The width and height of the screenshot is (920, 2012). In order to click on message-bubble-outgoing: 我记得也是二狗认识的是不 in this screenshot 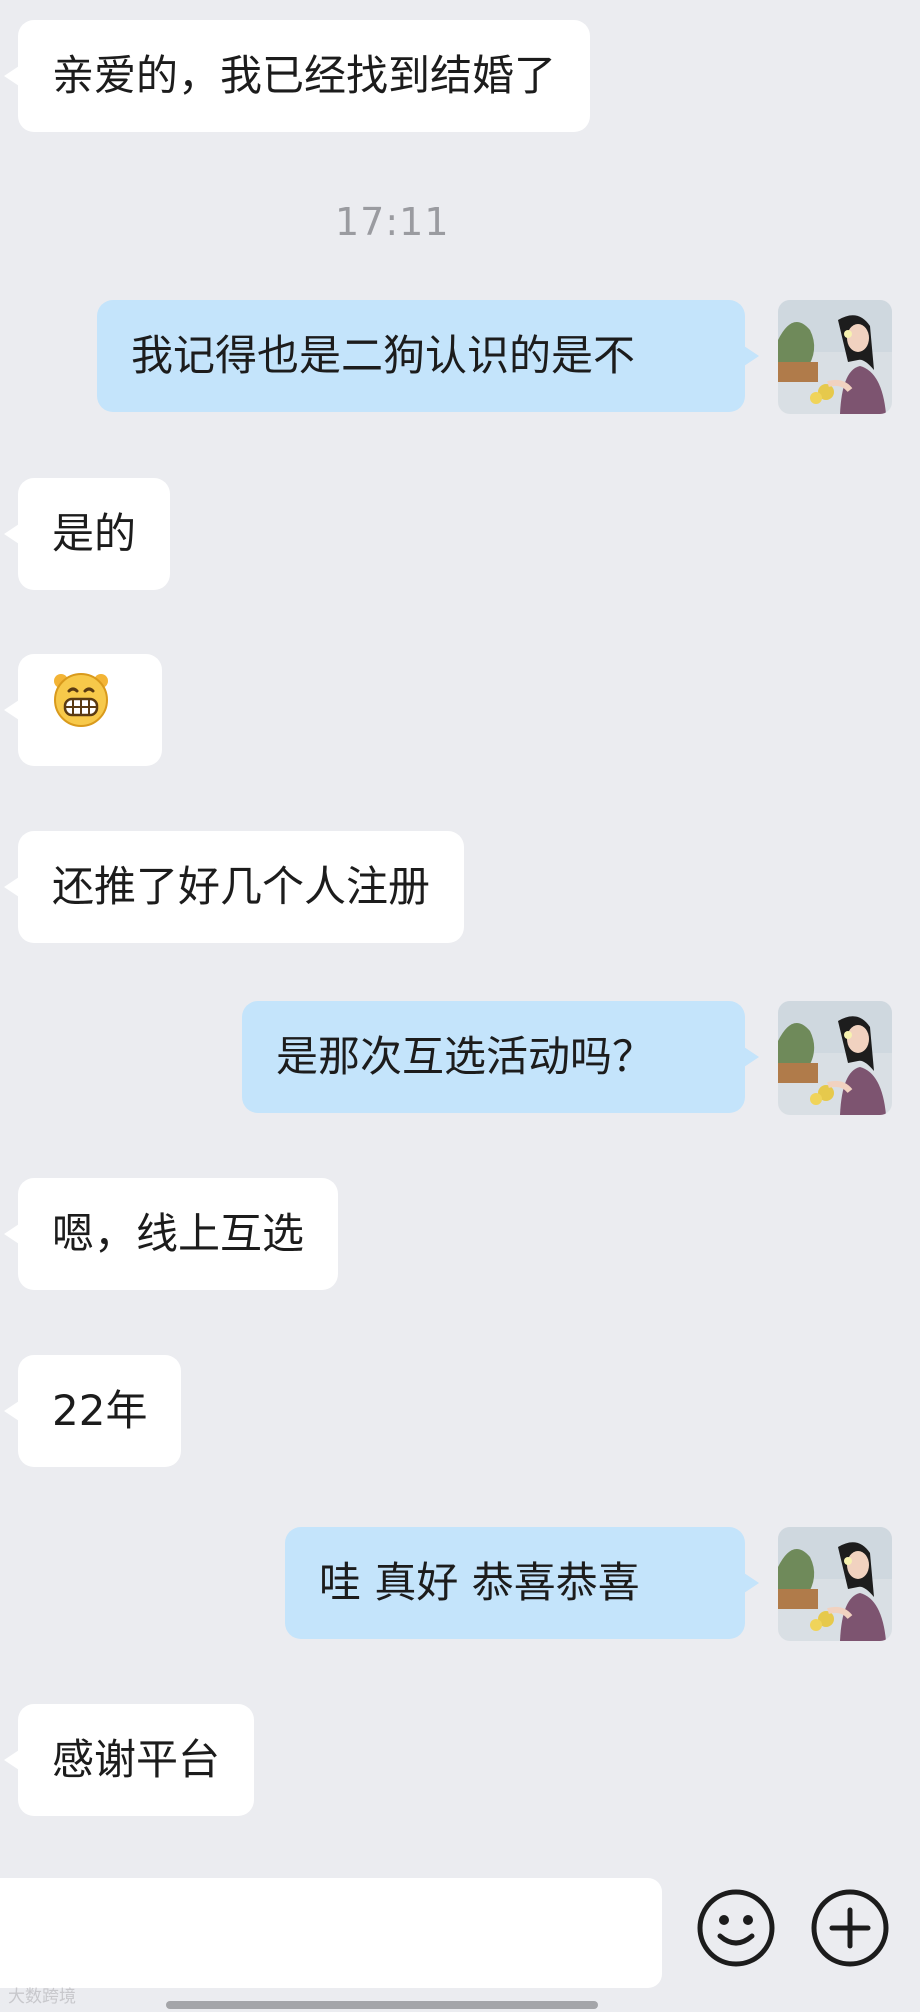, I will do `click(428, 356)`.